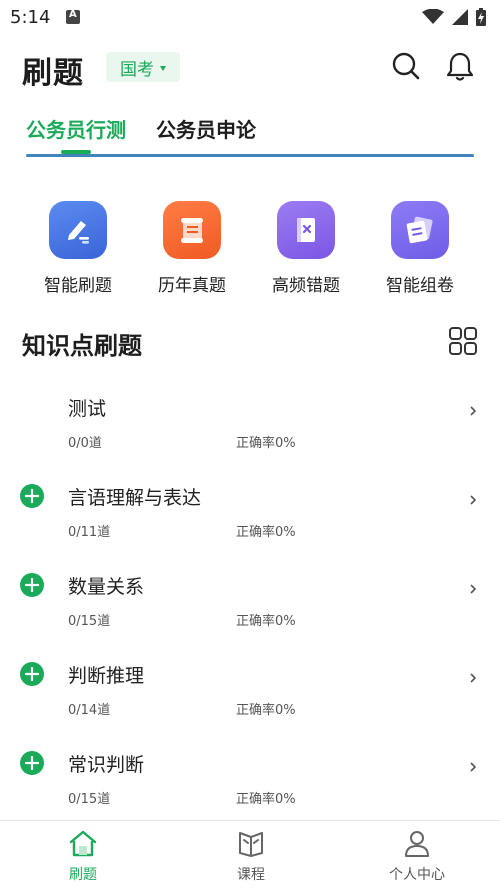  What do you see at coordinates (251, 875) in the screenshot?
I see `nav-label: 课程` at bounding box center [251, 875].